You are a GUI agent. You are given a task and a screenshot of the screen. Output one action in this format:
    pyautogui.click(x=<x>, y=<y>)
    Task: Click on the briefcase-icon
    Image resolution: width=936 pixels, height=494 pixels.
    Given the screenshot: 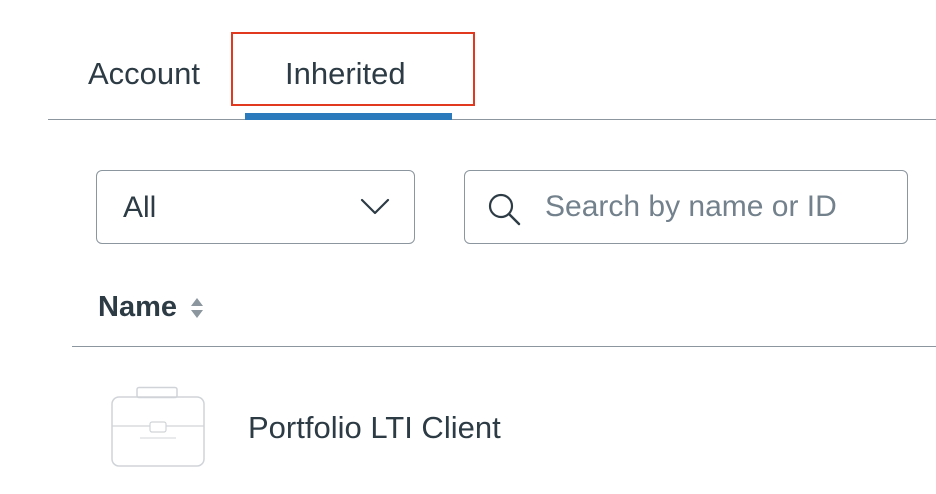 What is the action you would take?
    pyautogui.click(x=158, y=426)
    